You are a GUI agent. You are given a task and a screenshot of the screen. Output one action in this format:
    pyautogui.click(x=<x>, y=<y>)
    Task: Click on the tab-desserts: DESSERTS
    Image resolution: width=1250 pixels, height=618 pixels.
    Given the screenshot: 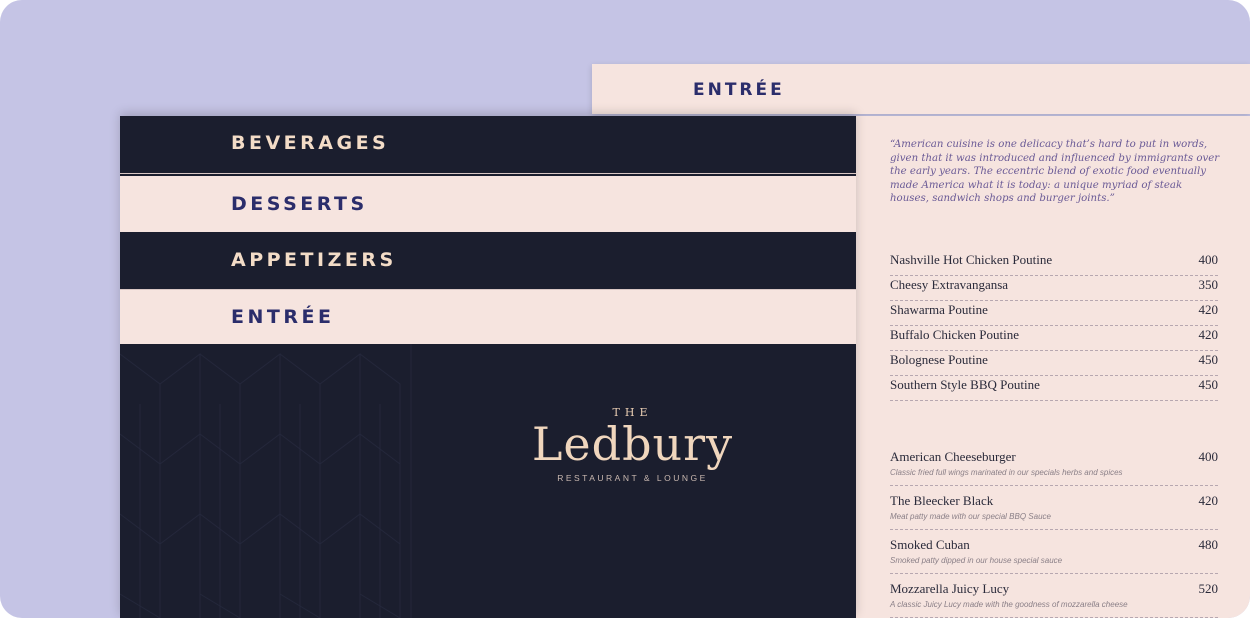 What is the action you would take?
    pyautogui.click(x=488, y=204)
    